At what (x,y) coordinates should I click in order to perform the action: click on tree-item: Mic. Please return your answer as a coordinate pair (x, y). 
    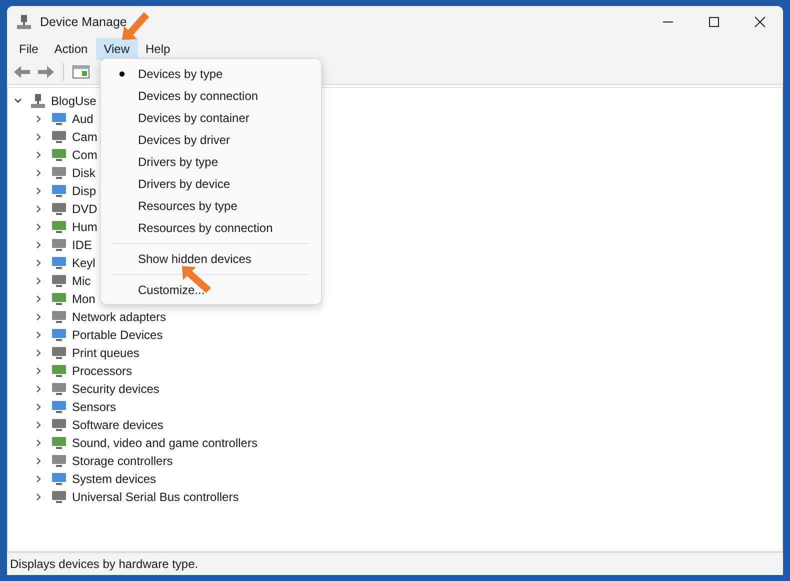
    Looking at the image, I should click on (79, 281).